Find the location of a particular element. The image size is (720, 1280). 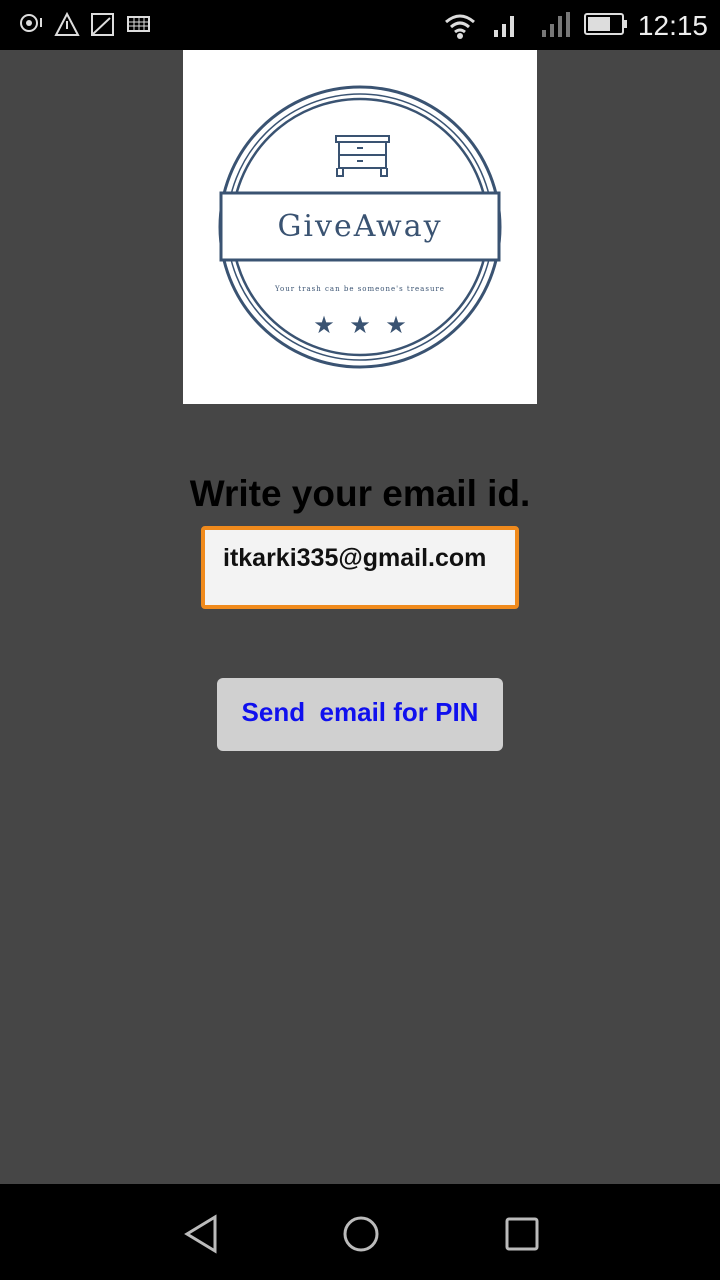

wifi-icon is located at coordinates (460, 26).